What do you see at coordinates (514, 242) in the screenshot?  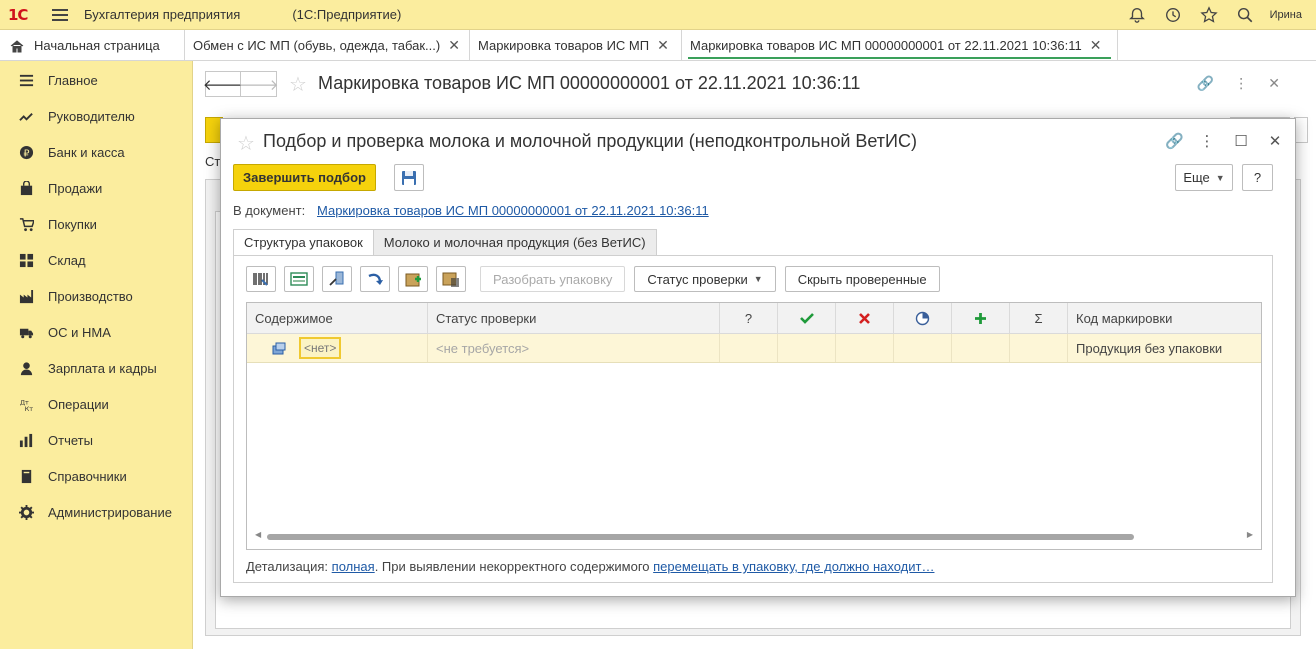 I see `tab-milk-products: Молоко и молочная продукция (без ВетИС)` at bounding box center [514, 242].